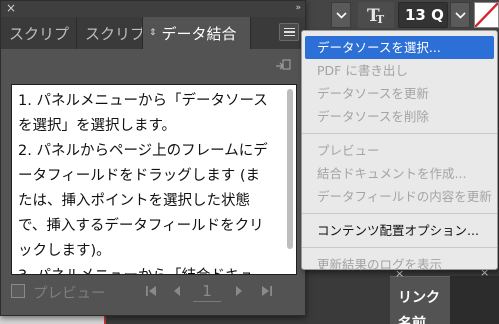 The image size is (499, 324). Describe the element at coordinates (177, 291) in the screenshot. I see `previous-record-icon` at that location.